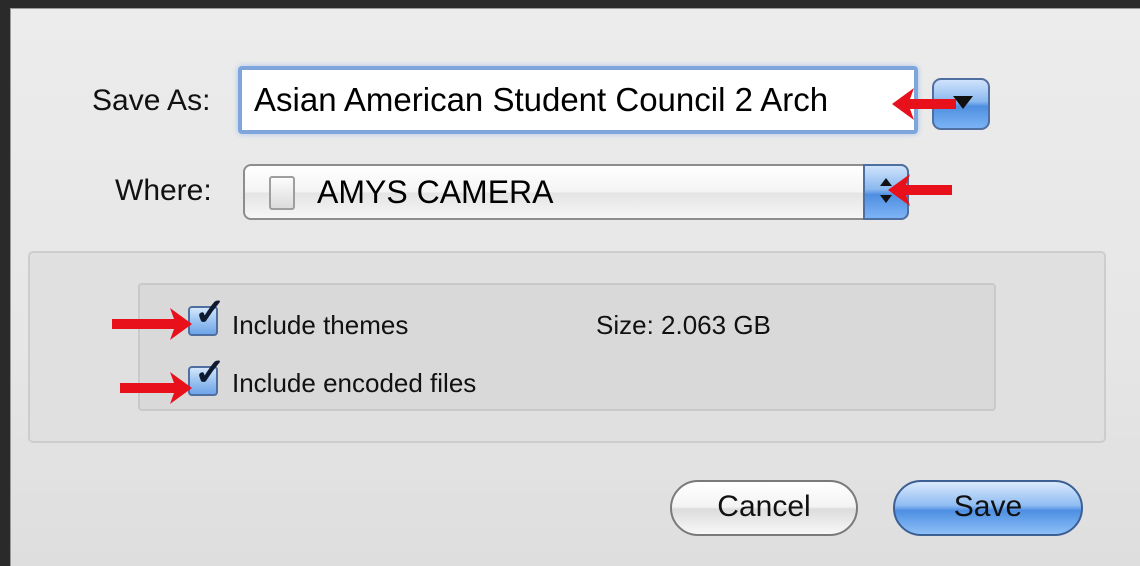 The width and height of the screenshot is (1140, 566). What do you see at coordinates (988, 508) in the screenshot?
I see `save-button: Save` at bounding box center [988, 508].